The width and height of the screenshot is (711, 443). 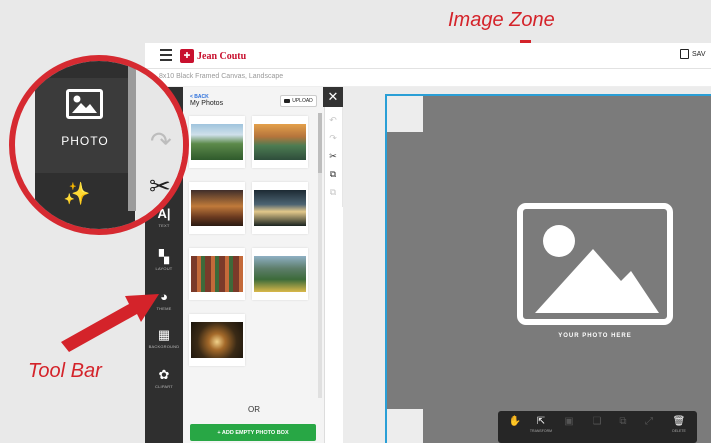 What do you see at coordinates (501, 20) in the screenshot?
I see `annotation-image-zone: Image Zone` at bounding box center [501, 20].